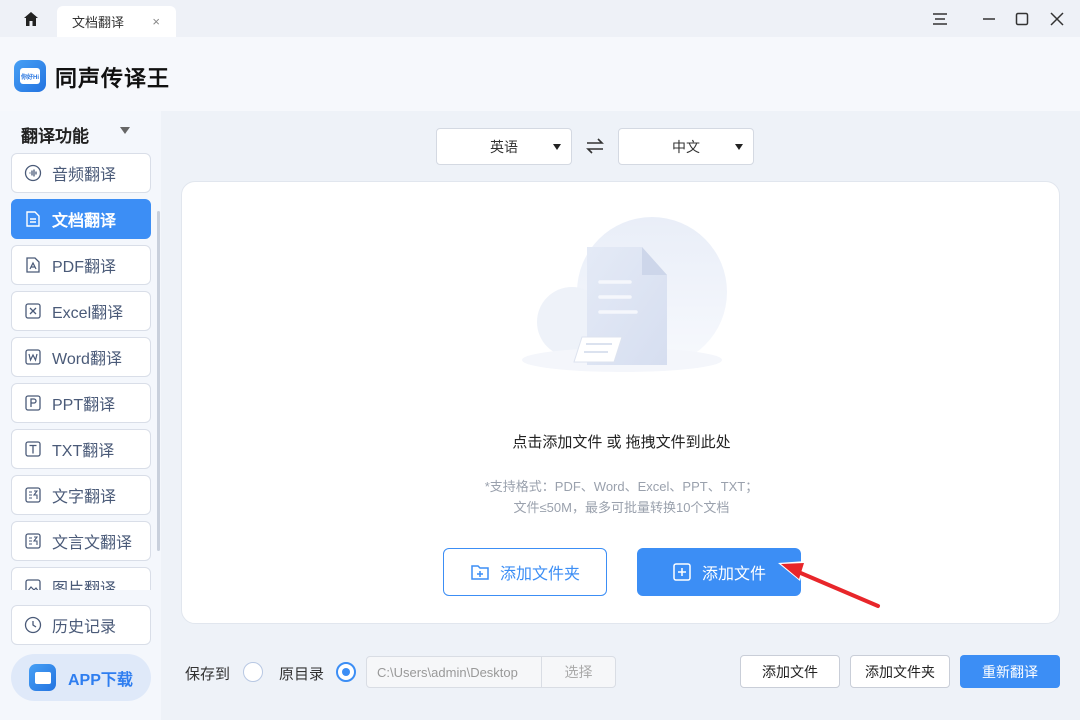 This screenshot has height=720, width=1080. Describe the element at coordinates (539, 574) in the screenshot. I see `add-folder-label: 添加文件夹` at that location.